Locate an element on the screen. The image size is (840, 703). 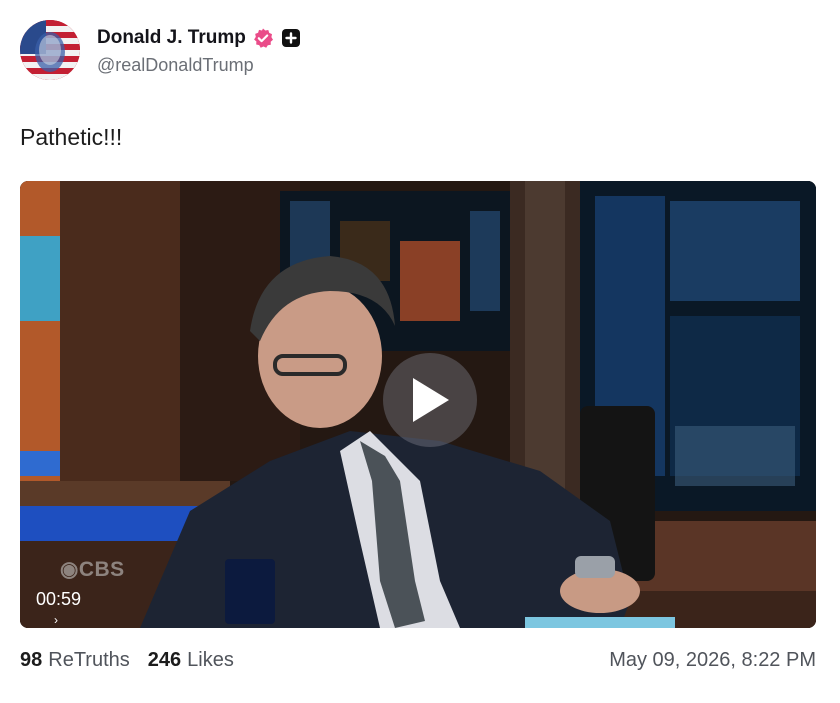
post-text: Pathetic!!! is located at coordinates (71, 137).